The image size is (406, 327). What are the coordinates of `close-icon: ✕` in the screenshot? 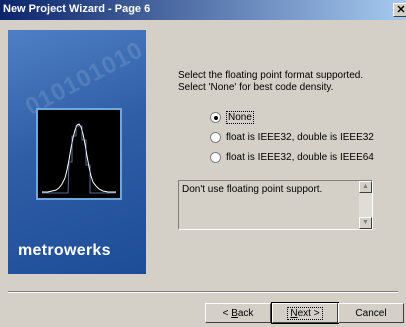 It's located at (401, 10).